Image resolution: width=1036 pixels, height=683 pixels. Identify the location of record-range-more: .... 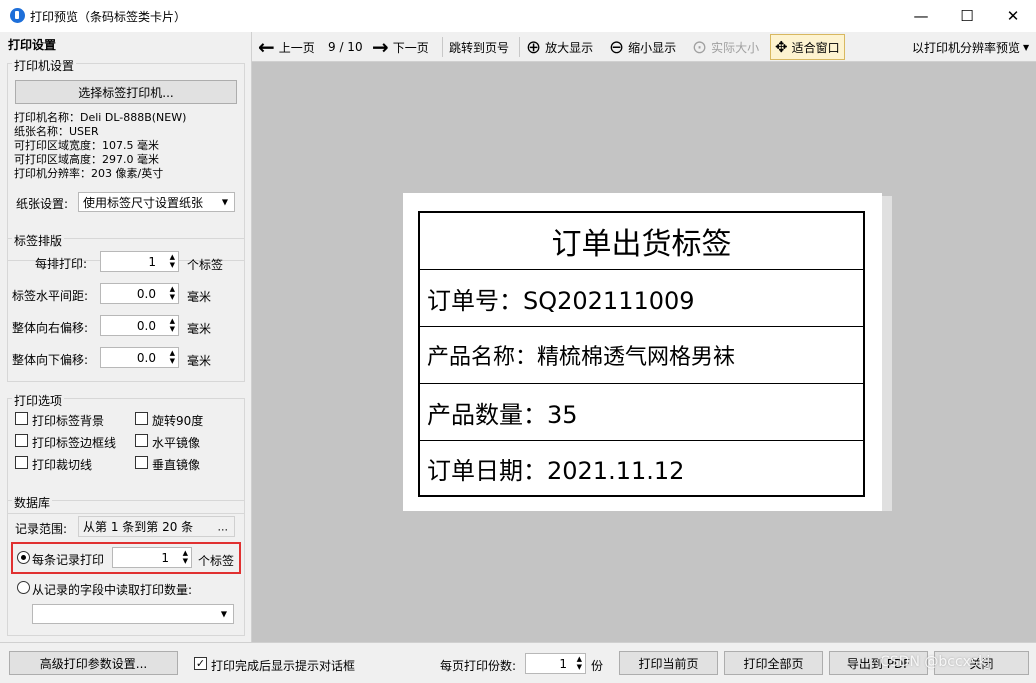
(223, 526).